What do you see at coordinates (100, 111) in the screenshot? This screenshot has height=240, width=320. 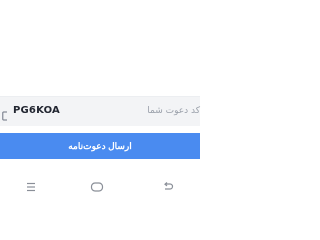 I see `invite-code-row: PG6KOA کد دعوت شما` at bounding box center [100, 111].